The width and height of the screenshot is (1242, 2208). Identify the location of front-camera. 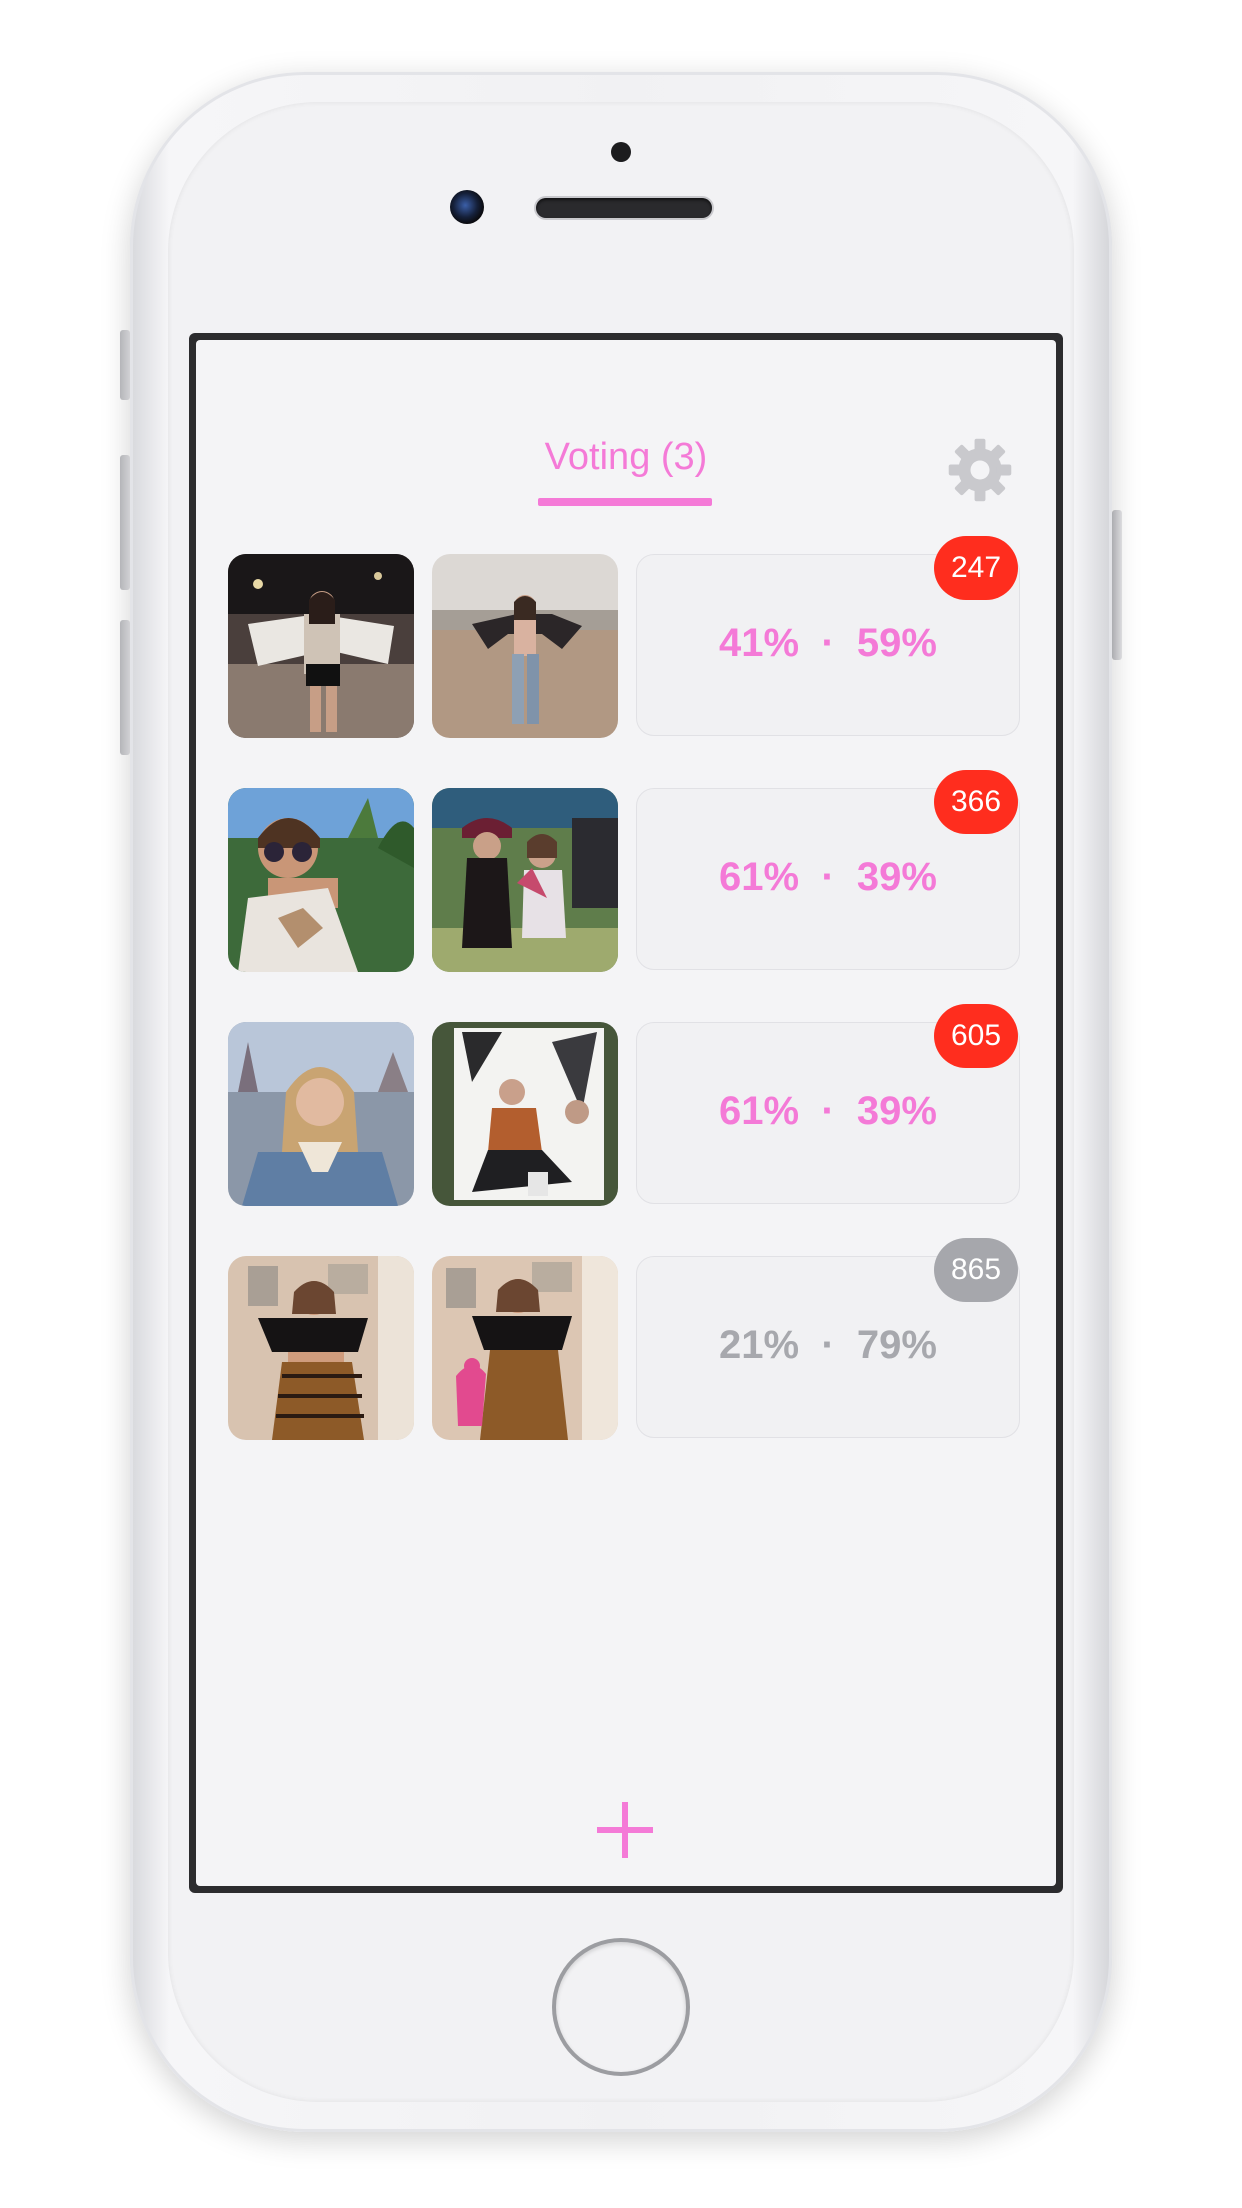
(467, 207).